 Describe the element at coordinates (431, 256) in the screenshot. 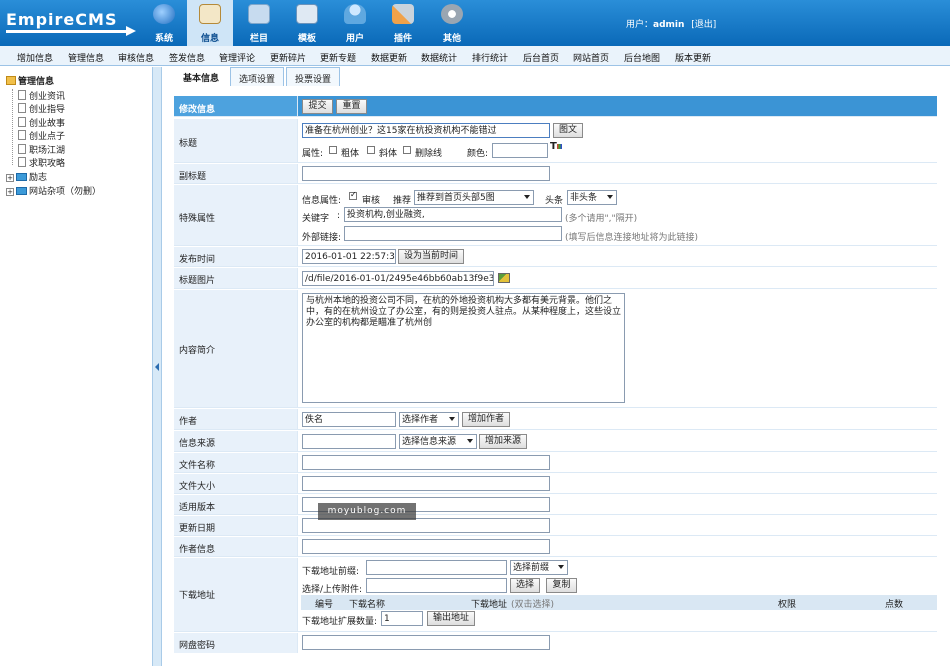

I see `set-current-time-button: 设为当前时间` at that location.